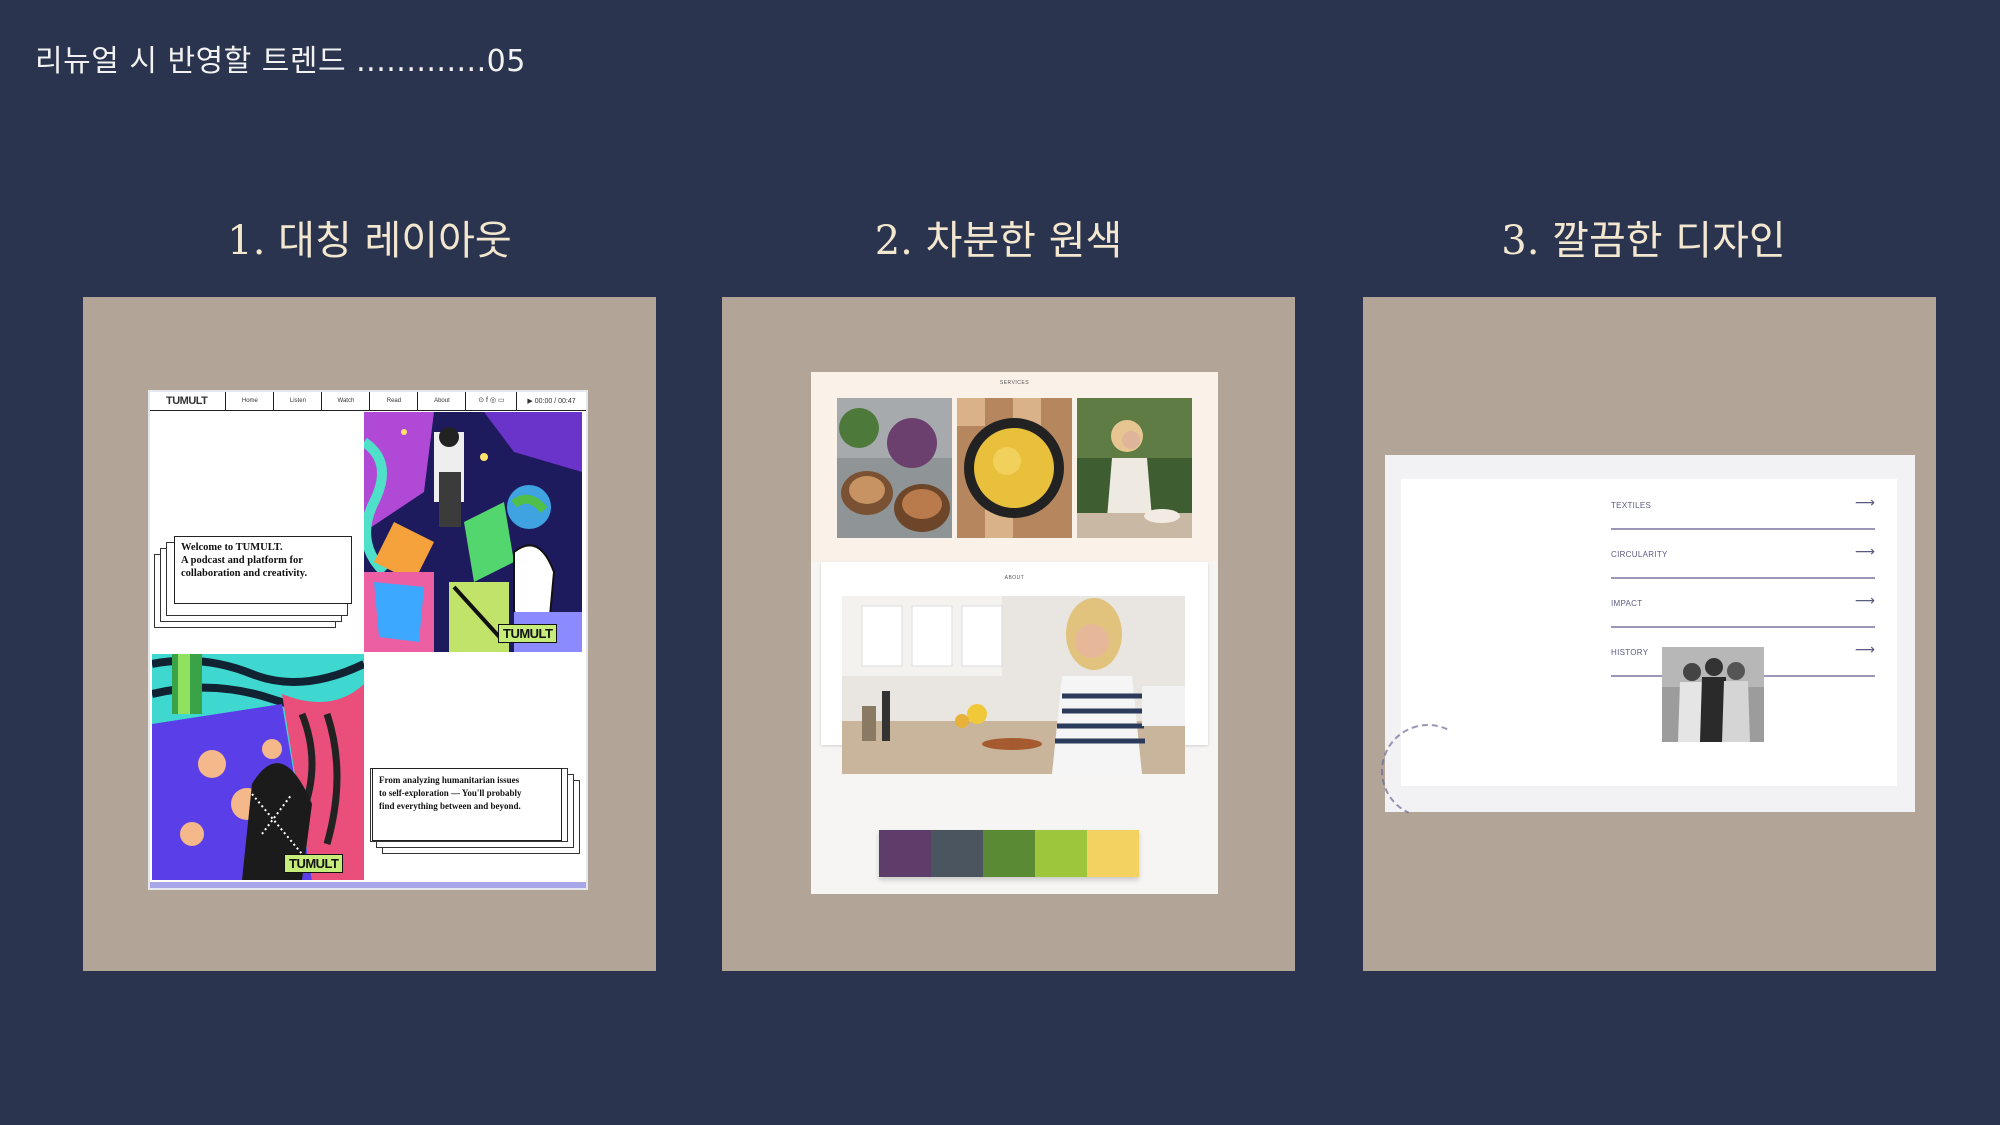 The width and height of the screenshot is (2000, 1125). I want to click on tumult-logo: TUMULT, so click(188, 401).